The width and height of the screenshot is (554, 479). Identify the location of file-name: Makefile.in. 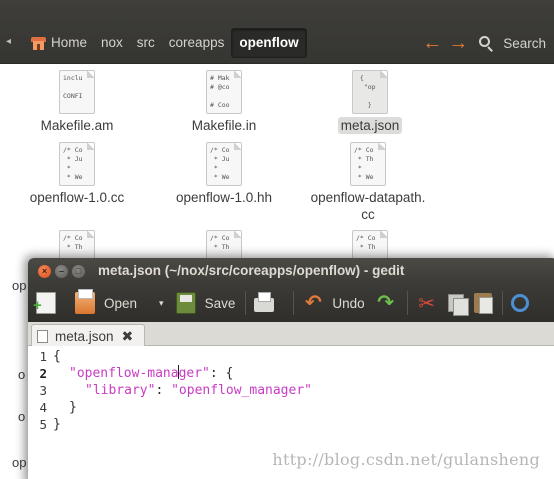
(224, 125).